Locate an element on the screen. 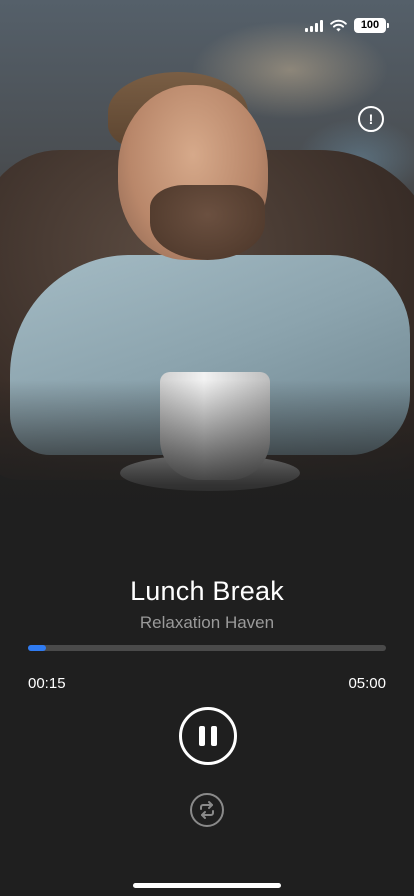 This screenshot has height=896, width=414. home-indicator is located at coordinates (207, 885).